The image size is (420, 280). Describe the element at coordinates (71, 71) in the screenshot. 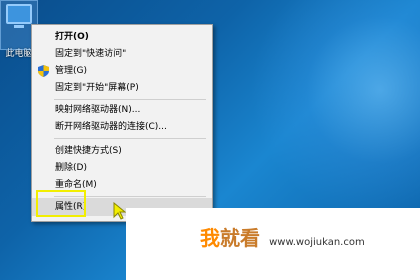

I see `menu-item-manage-label: 管理(G)` at that location.